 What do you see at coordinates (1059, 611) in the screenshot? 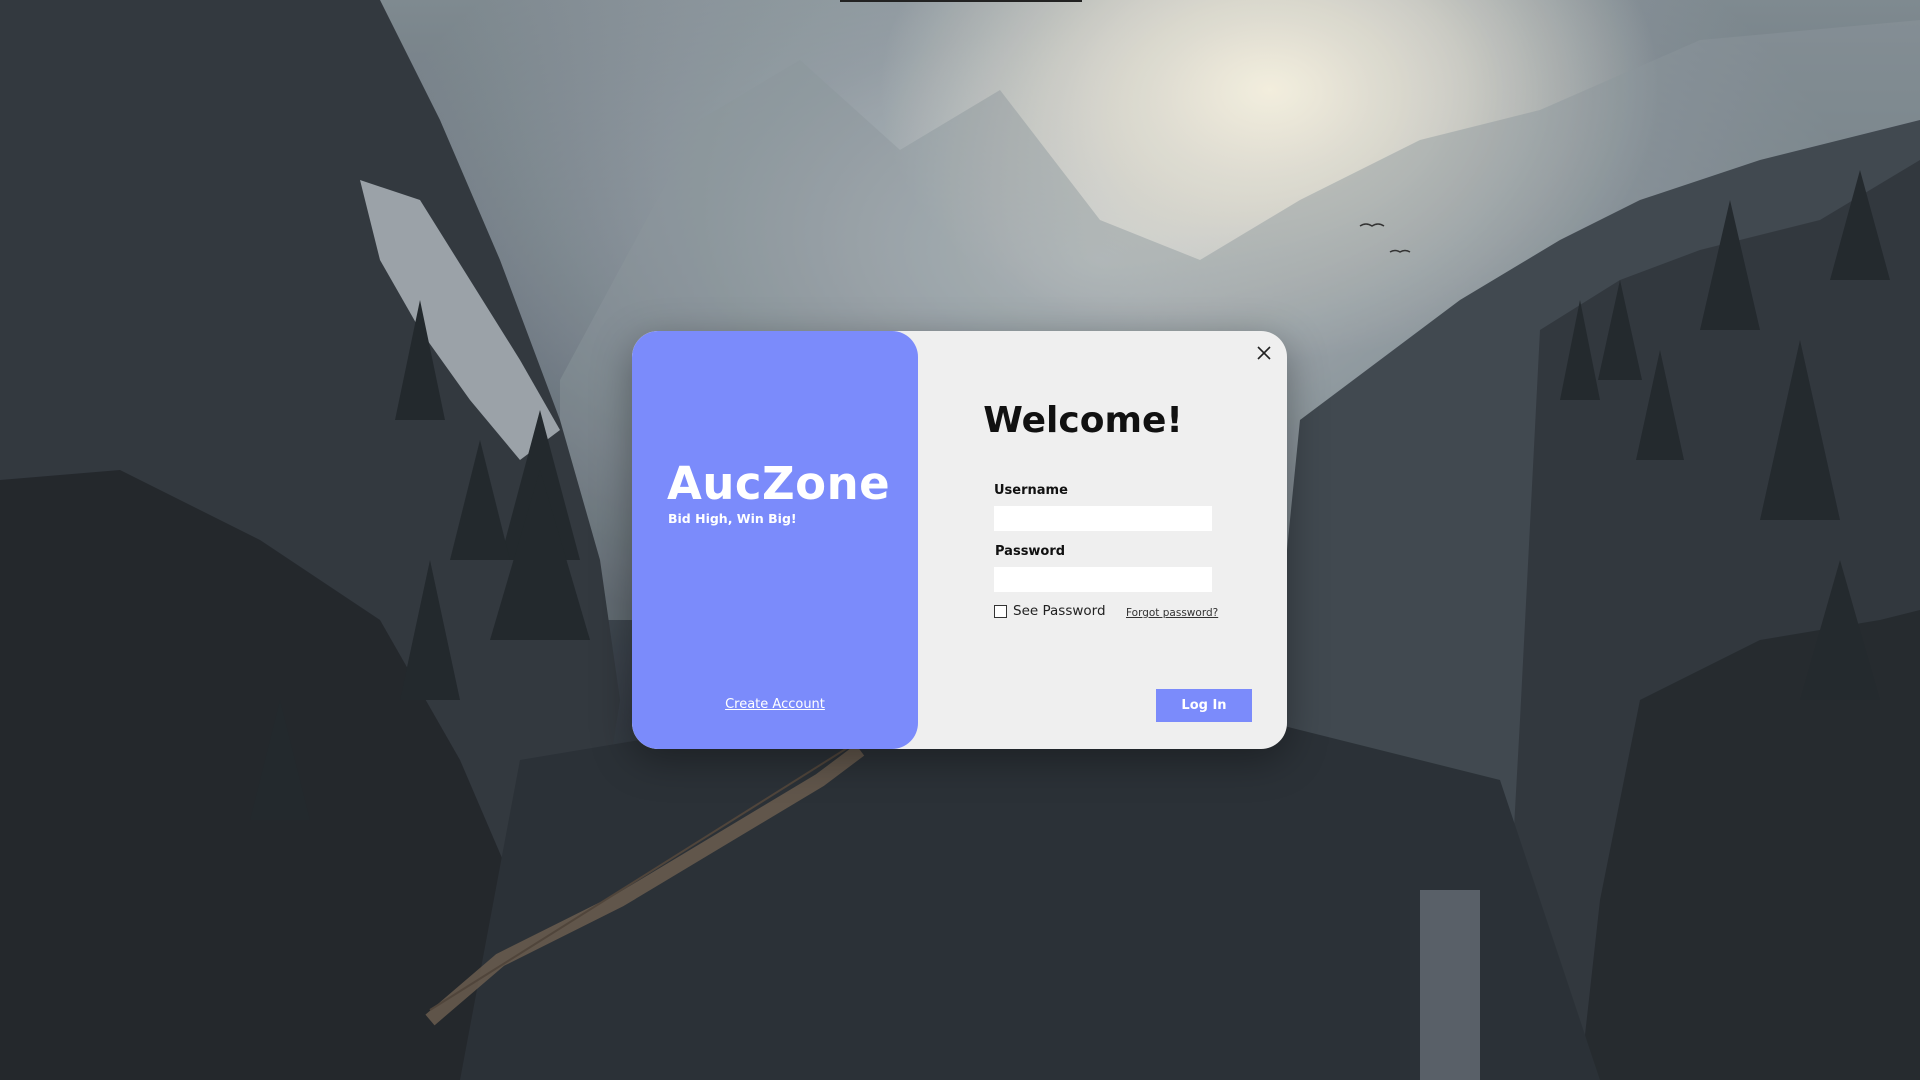
I see `see-password-label: See Password` at bounding box center [1059, 611].